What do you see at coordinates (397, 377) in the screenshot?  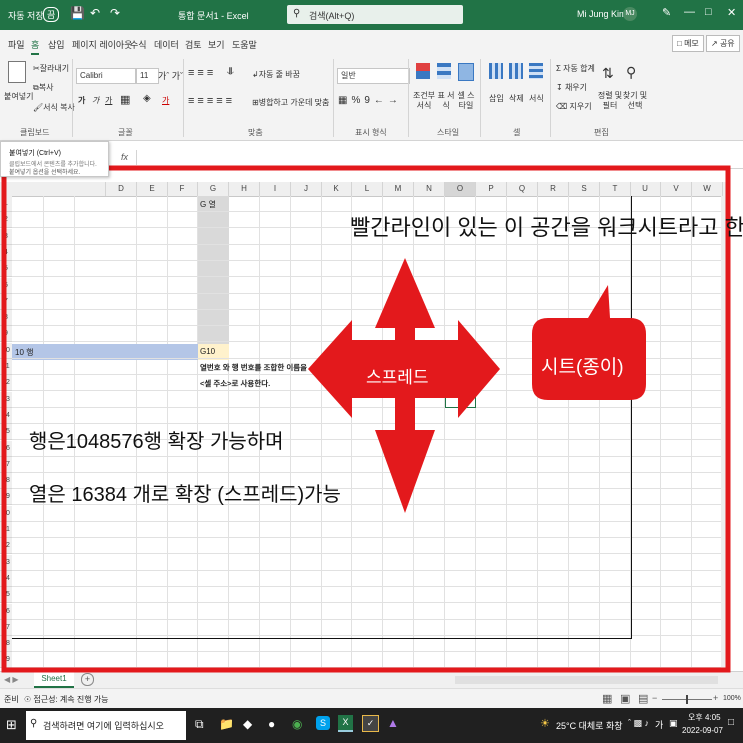 I see `spread-label: 스프레드` at bounding box center [397, 377].